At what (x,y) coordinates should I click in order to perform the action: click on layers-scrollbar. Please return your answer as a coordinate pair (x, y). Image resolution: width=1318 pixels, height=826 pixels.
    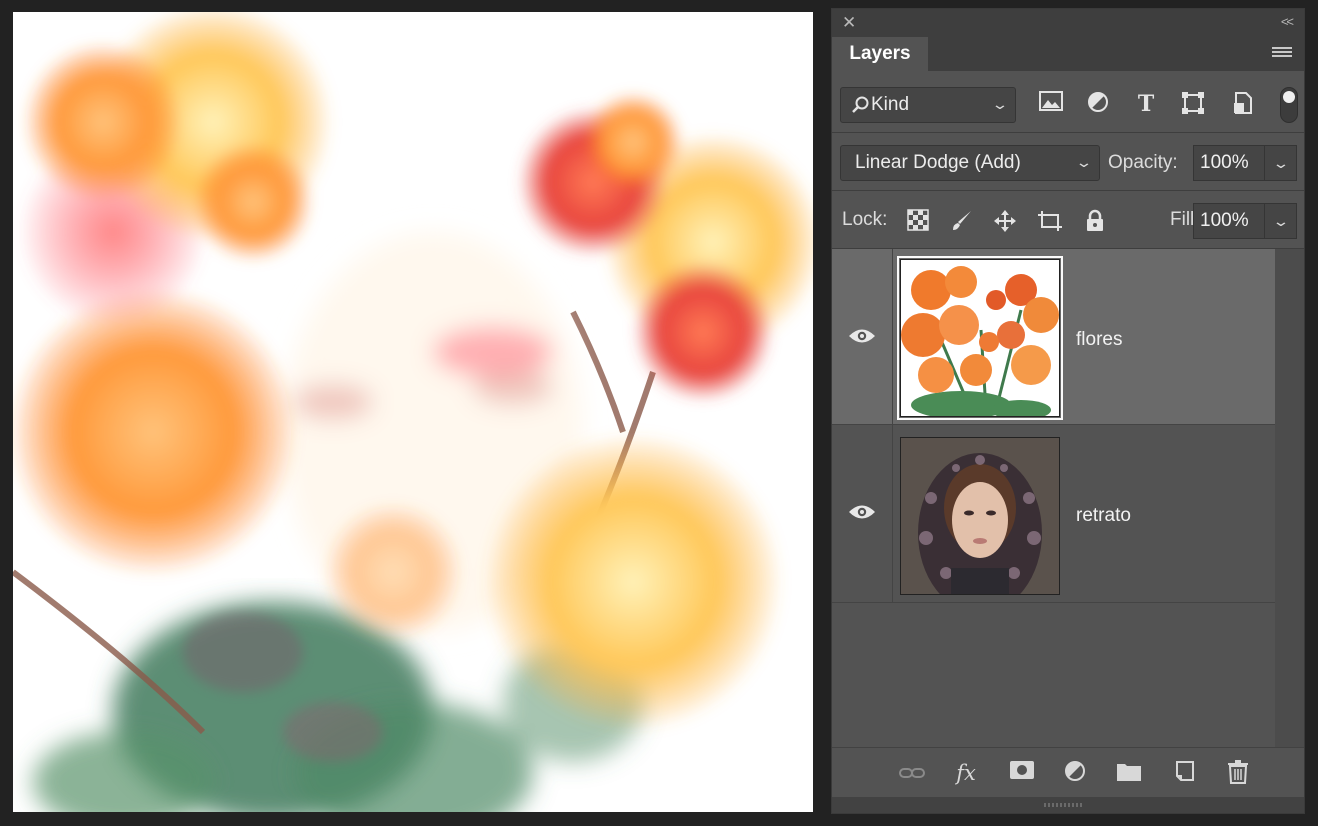
    Looking at the image, I should click on (1289, 498).